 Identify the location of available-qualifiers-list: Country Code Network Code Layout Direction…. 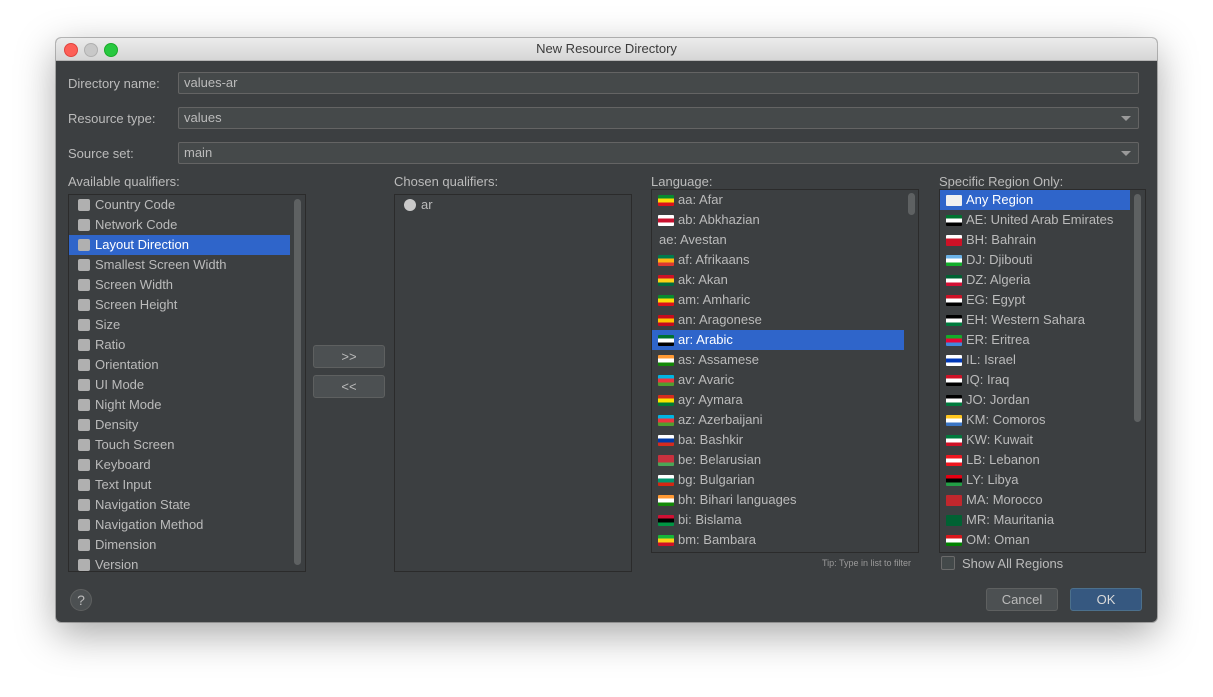
(187, 383).